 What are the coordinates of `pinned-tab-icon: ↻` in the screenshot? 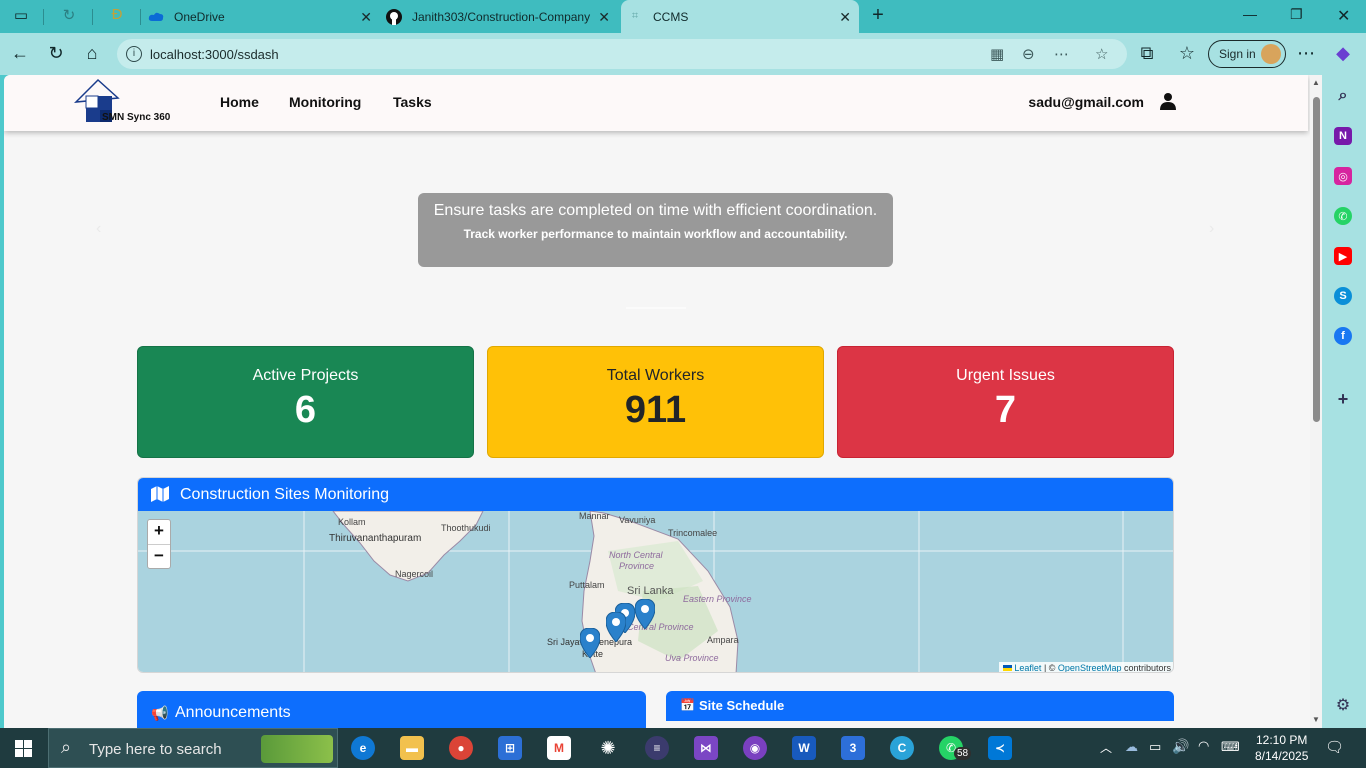 It's located at (69, 15).